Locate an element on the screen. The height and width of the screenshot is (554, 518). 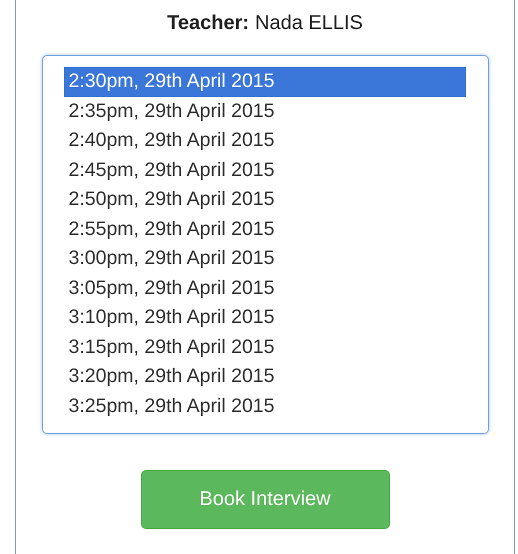
time-slot-option: 3:20pm, 29th April 2015 is located at coordinates (265, 377).